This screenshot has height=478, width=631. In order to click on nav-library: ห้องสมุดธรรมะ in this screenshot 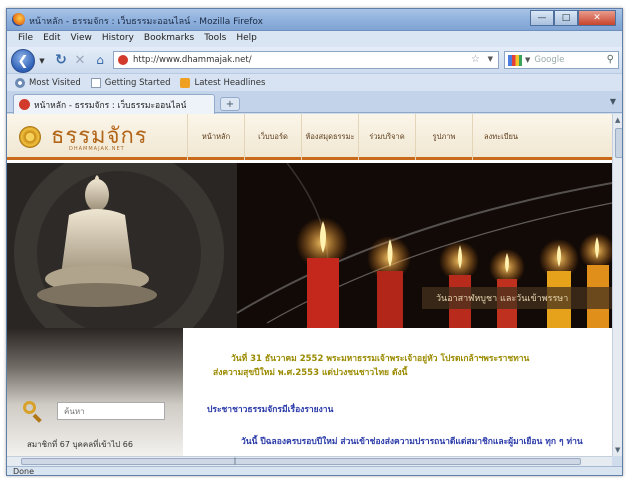, I will do `click(329, 137)`.